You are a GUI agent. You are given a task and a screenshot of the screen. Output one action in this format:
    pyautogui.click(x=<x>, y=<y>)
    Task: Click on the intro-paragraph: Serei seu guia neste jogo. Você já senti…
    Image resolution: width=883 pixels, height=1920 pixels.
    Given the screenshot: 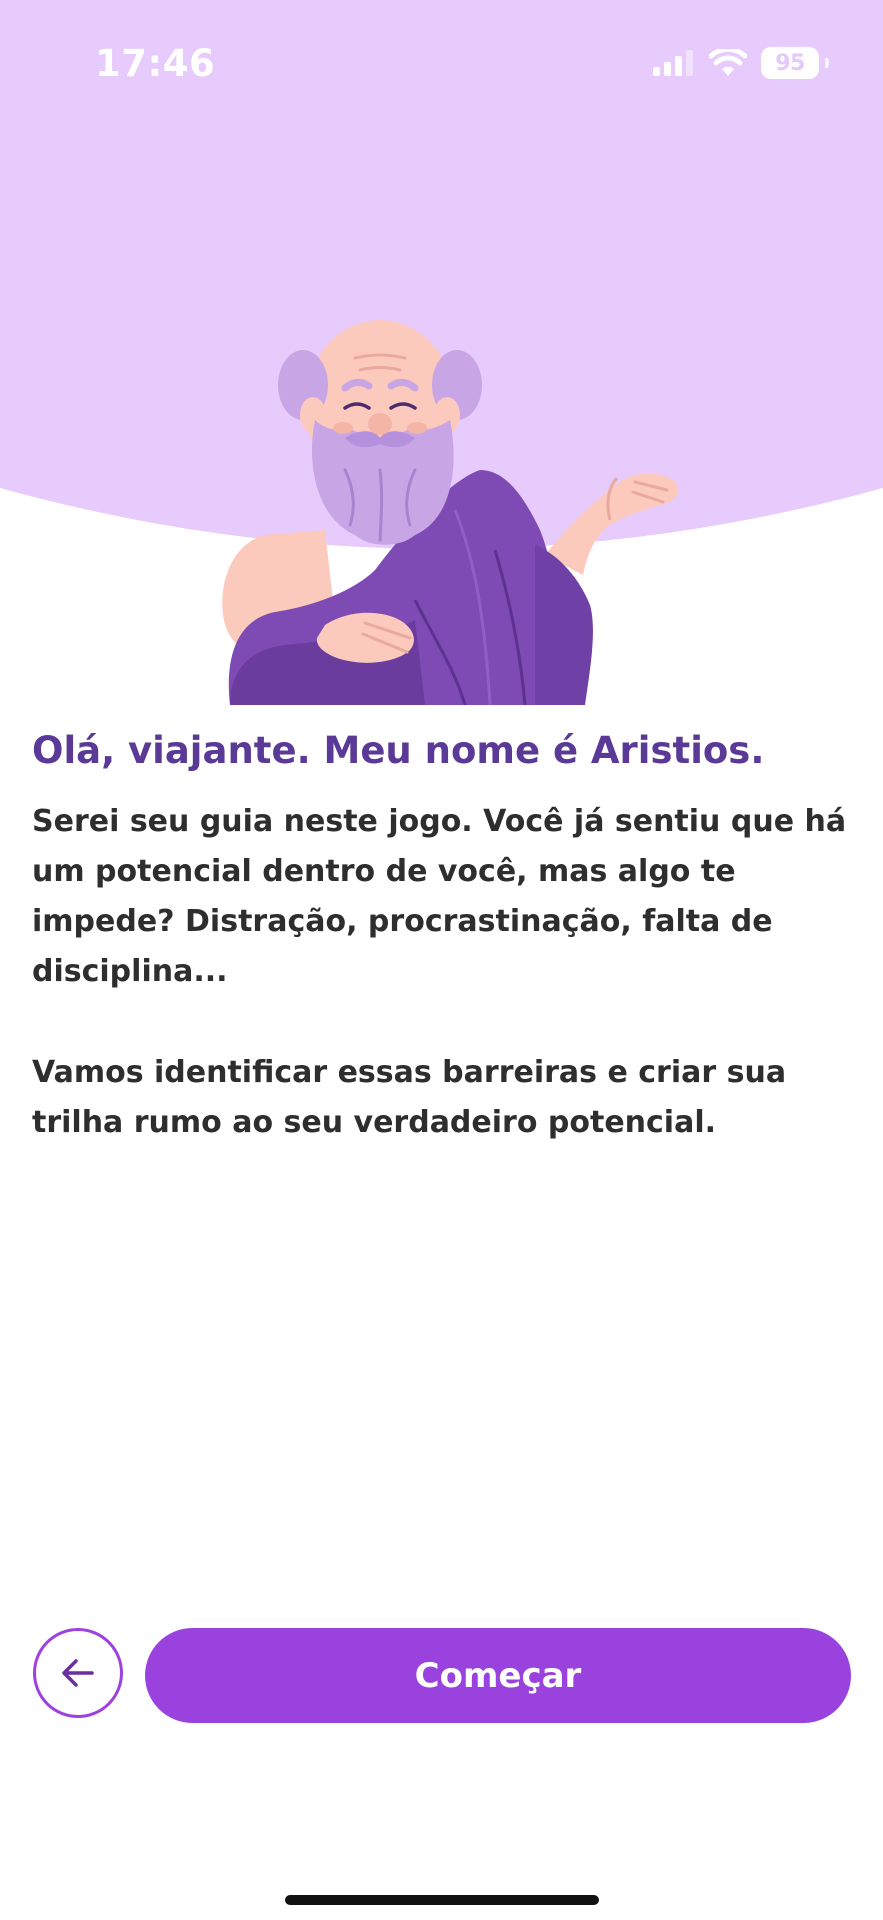 What is the action you would take?
    pyautogui.click(x=439, y=896)
    